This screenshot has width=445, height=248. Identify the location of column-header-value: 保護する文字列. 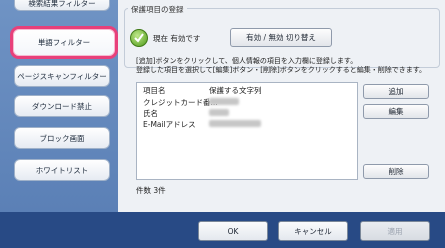
(235, 90).